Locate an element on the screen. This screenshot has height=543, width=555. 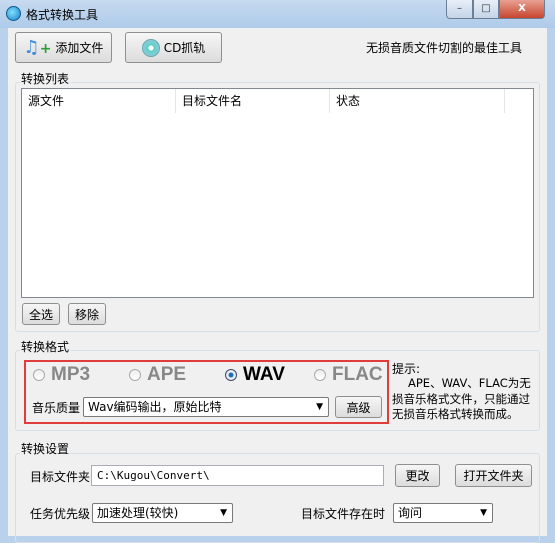
cd-hand-icon is located at coordinates (150, 47).